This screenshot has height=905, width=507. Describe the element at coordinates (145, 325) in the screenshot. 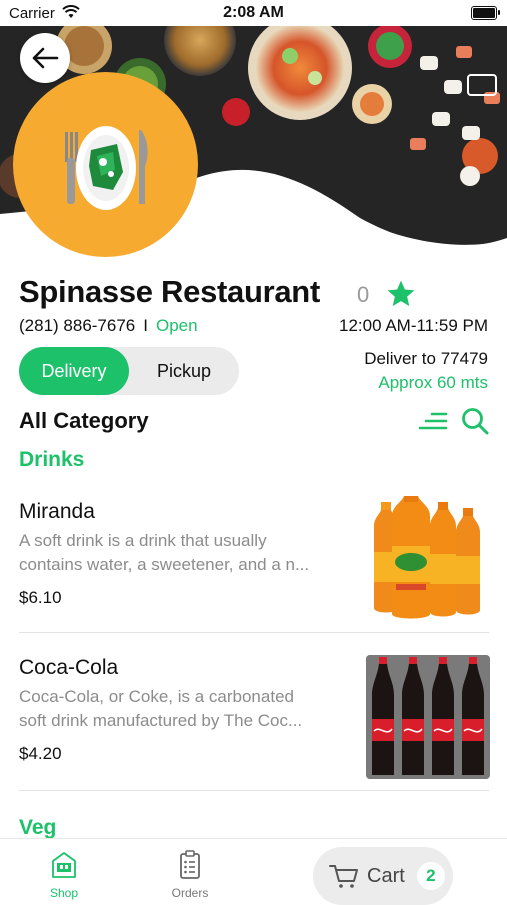

I see `phone-separator: I` at that location.